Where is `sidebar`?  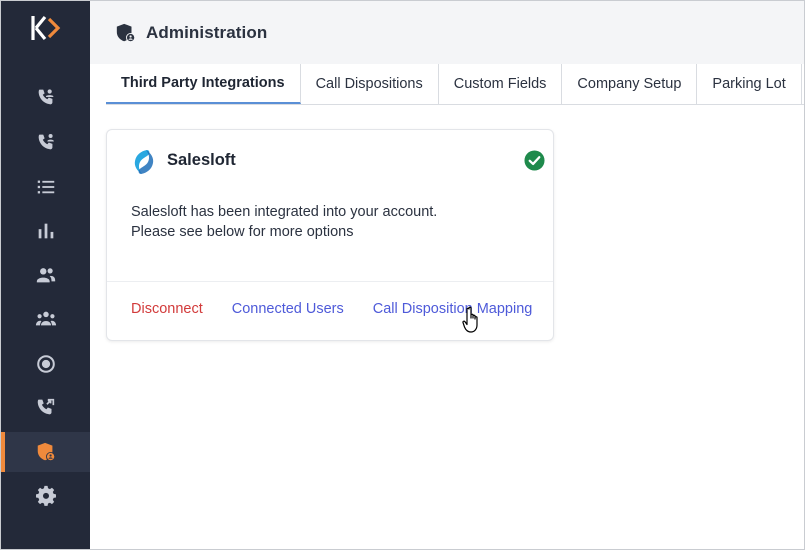
sidebar is located at coordinates (45, 275).